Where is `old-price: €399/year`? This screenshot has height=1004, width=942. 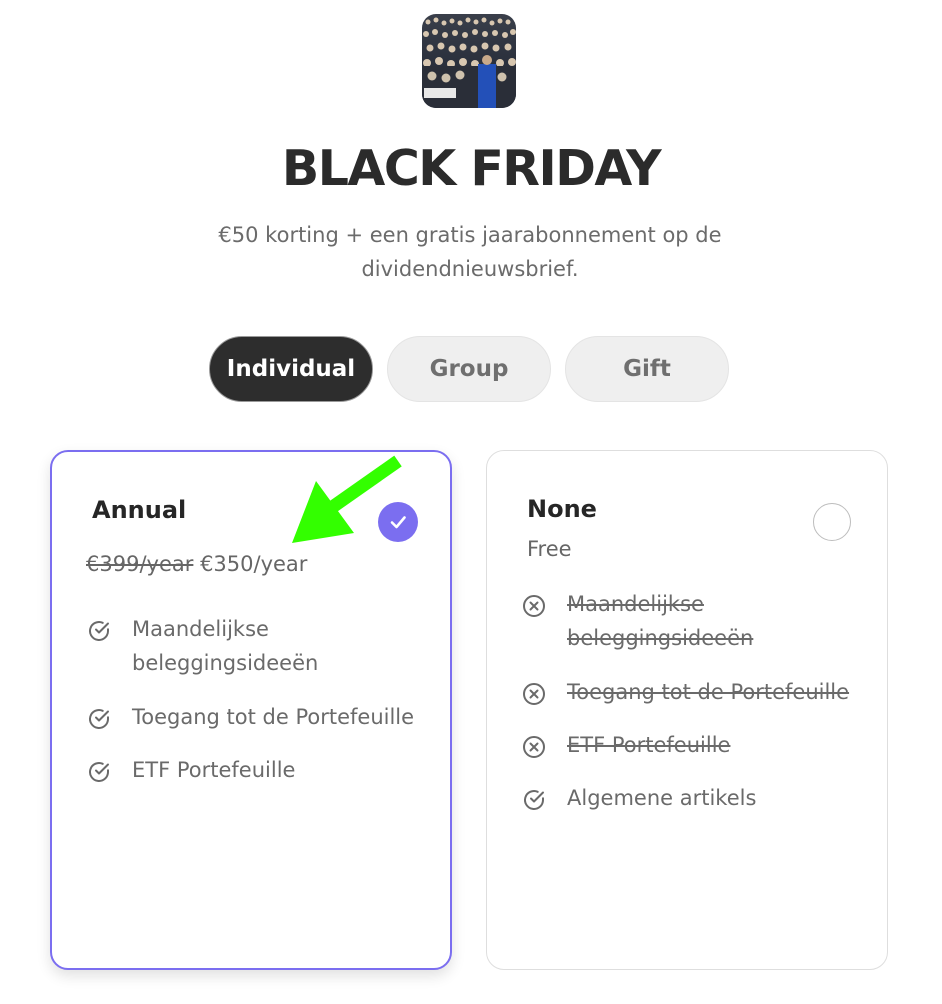 old-price: €399/year is located at coordinates (140, 564).